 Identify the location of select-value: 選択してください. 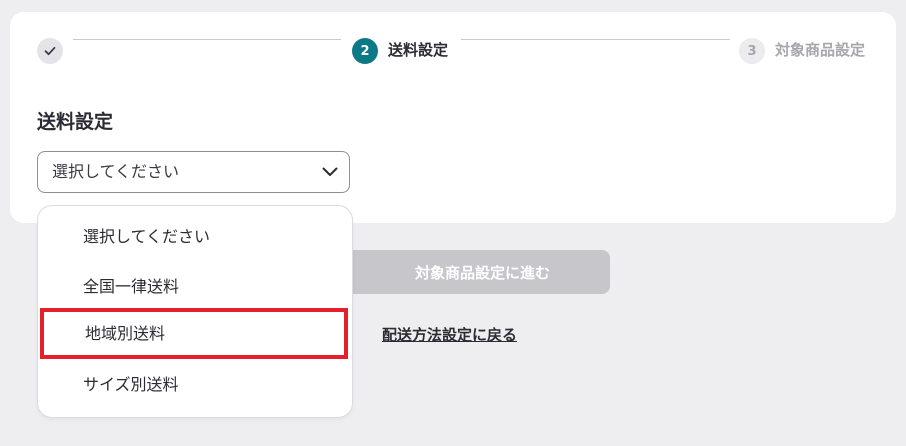
(116, 171).